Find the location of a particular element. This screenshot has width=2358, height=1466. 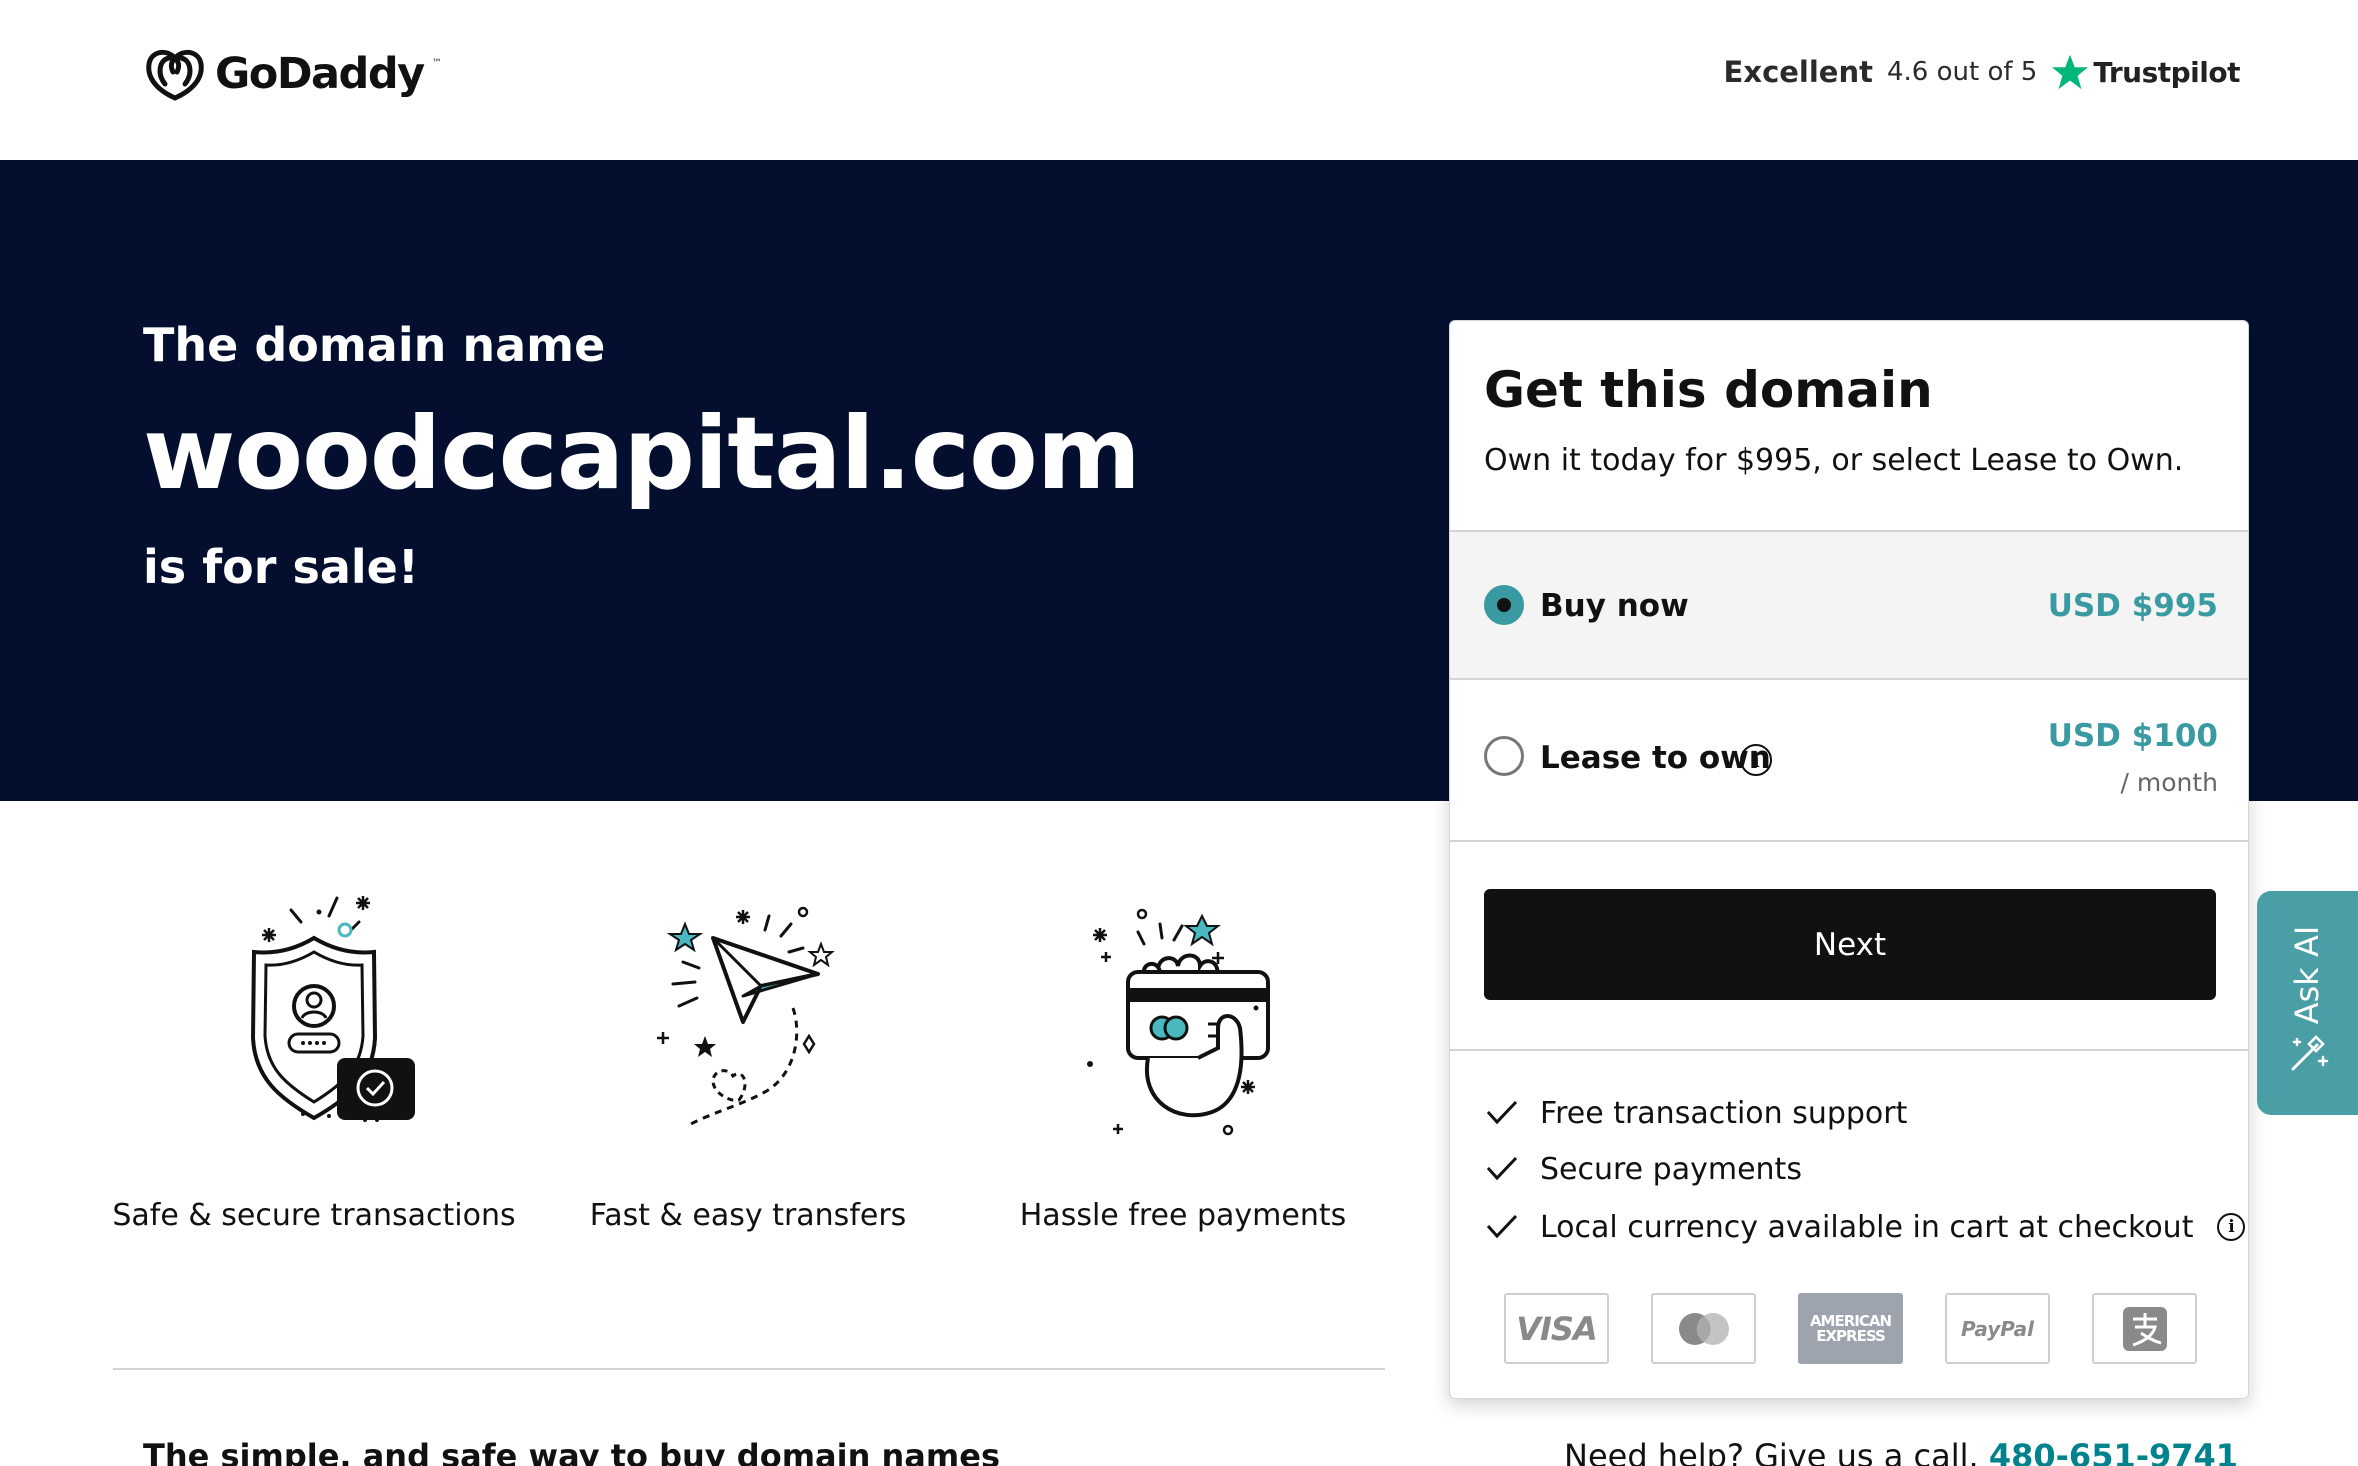

trustpilot-brand: Trustpilot is located at coordinates (2145, 72).